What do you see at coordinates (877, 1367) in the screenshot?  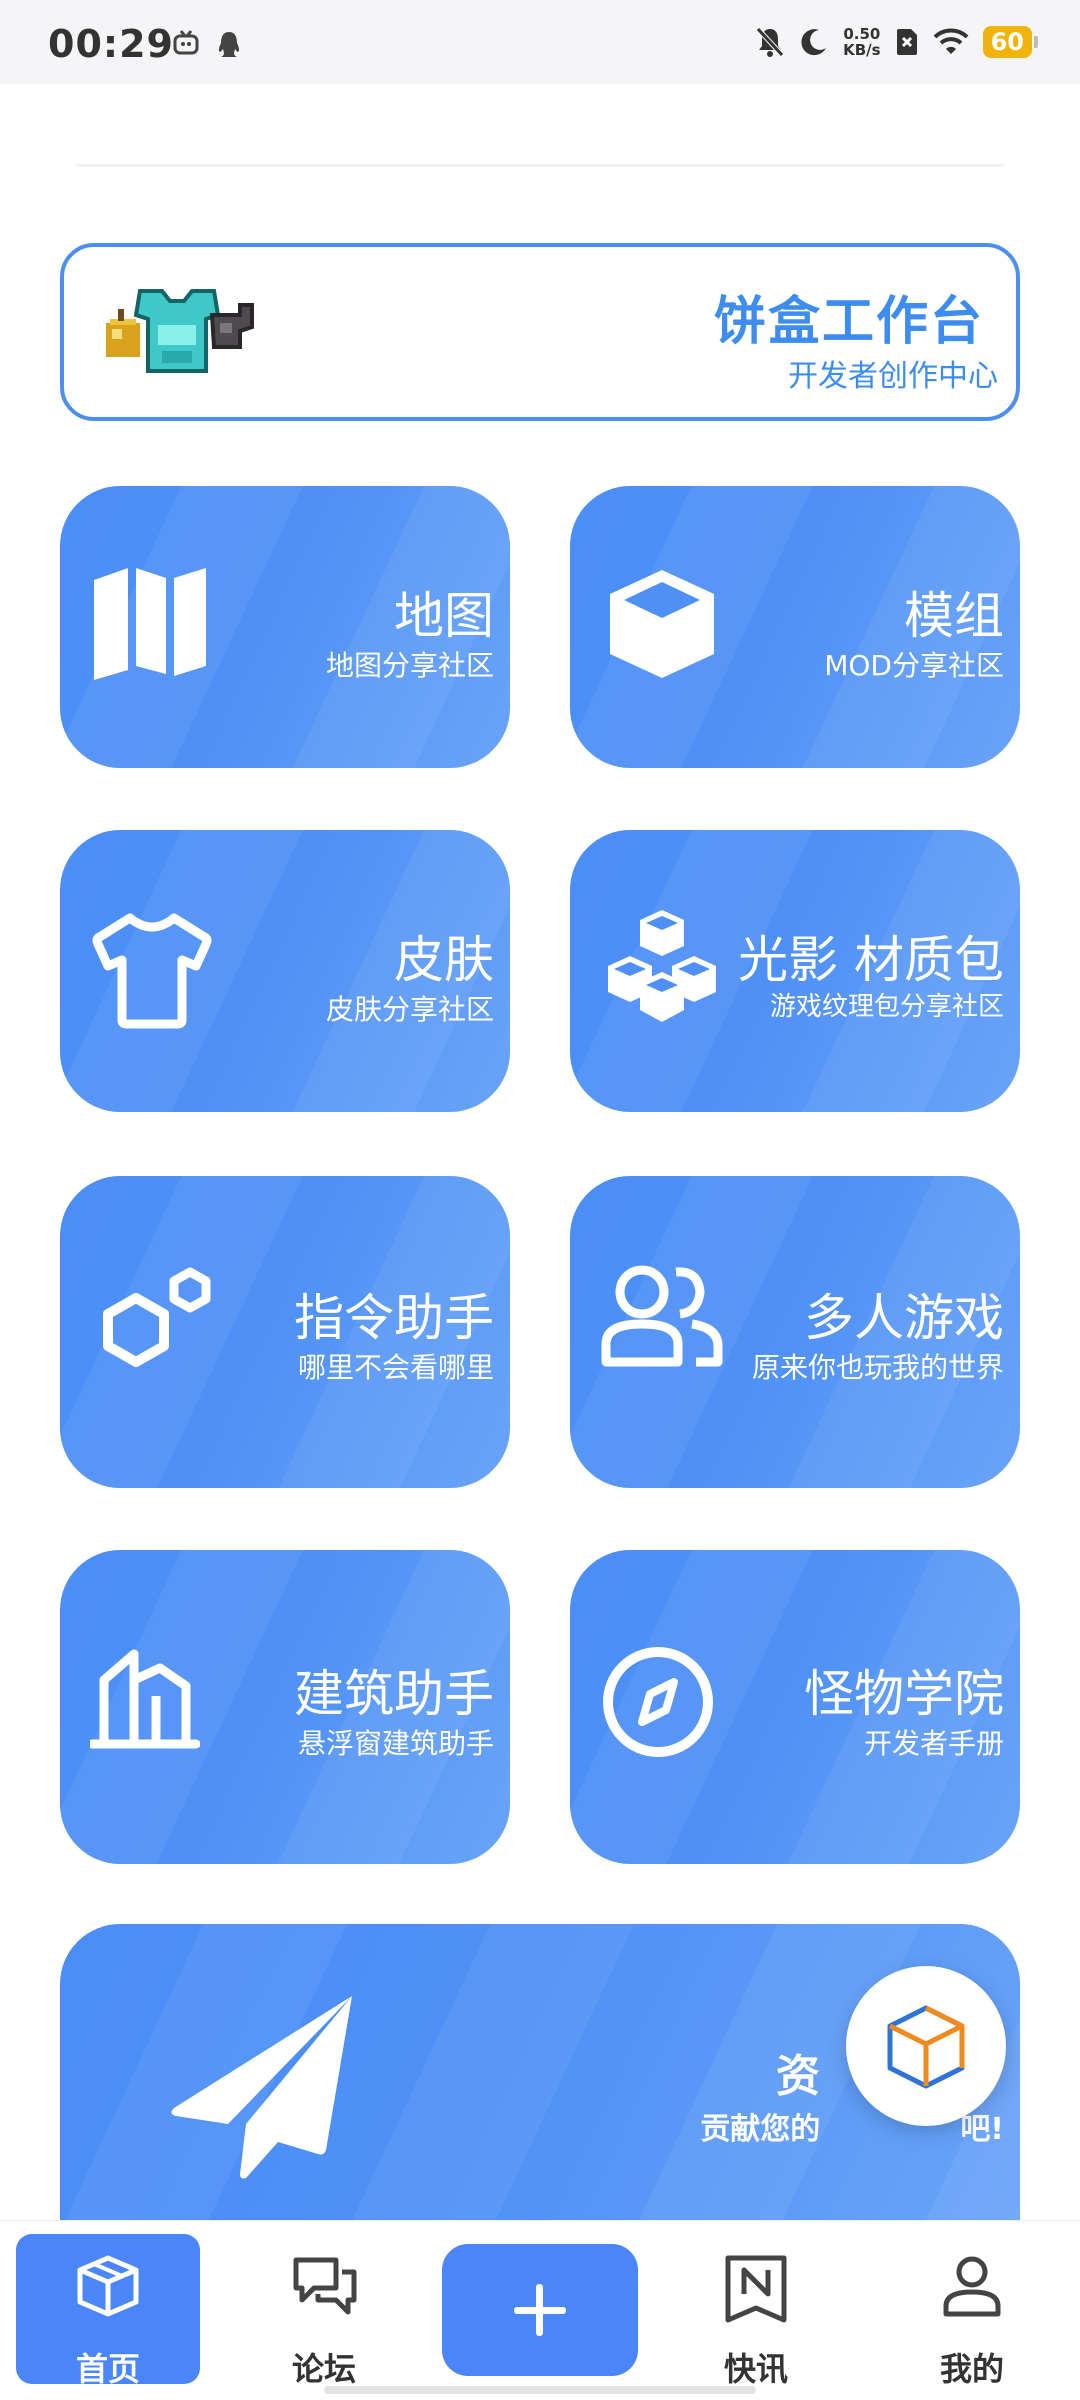 I see `card-subtitle: 原来你也玩我的世界` at bounding box center [877, 1367].